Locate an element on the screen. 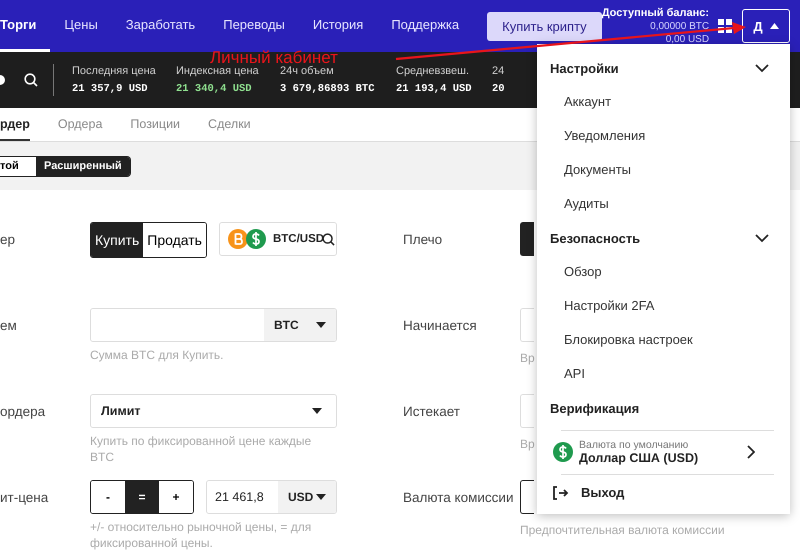 This screenshot has height=557, width=800. field-label: ордера is located at coordinates (23, 411).